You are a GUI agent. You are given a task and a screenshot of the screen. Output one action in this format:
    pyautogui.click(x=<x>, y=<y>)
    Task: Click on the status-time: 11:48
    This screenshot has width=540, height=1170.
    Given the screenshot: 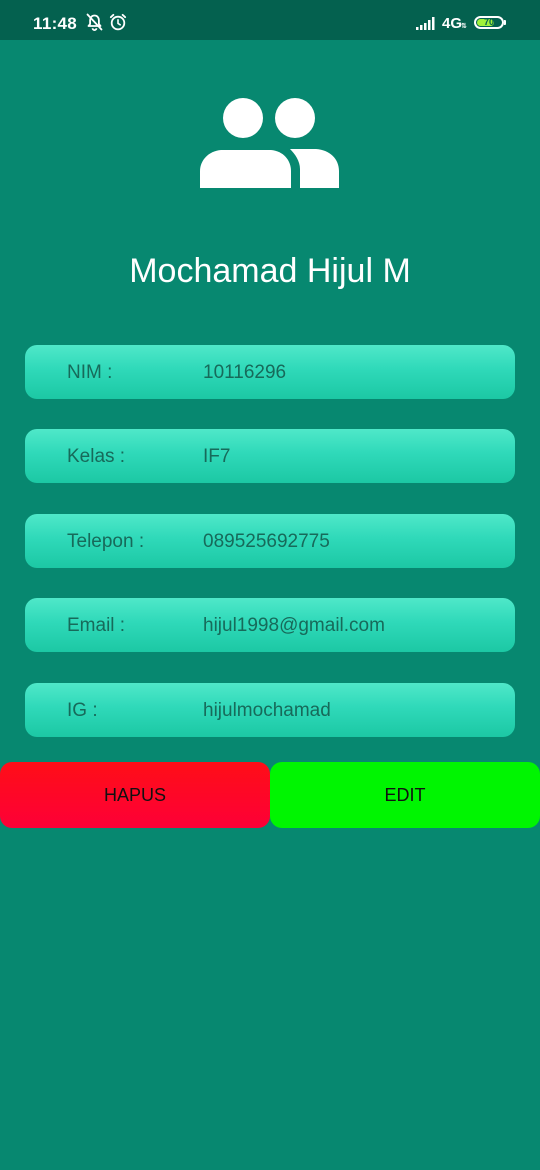 What is the action you would take?
    pyautogui.click(x=55, y=23)
    